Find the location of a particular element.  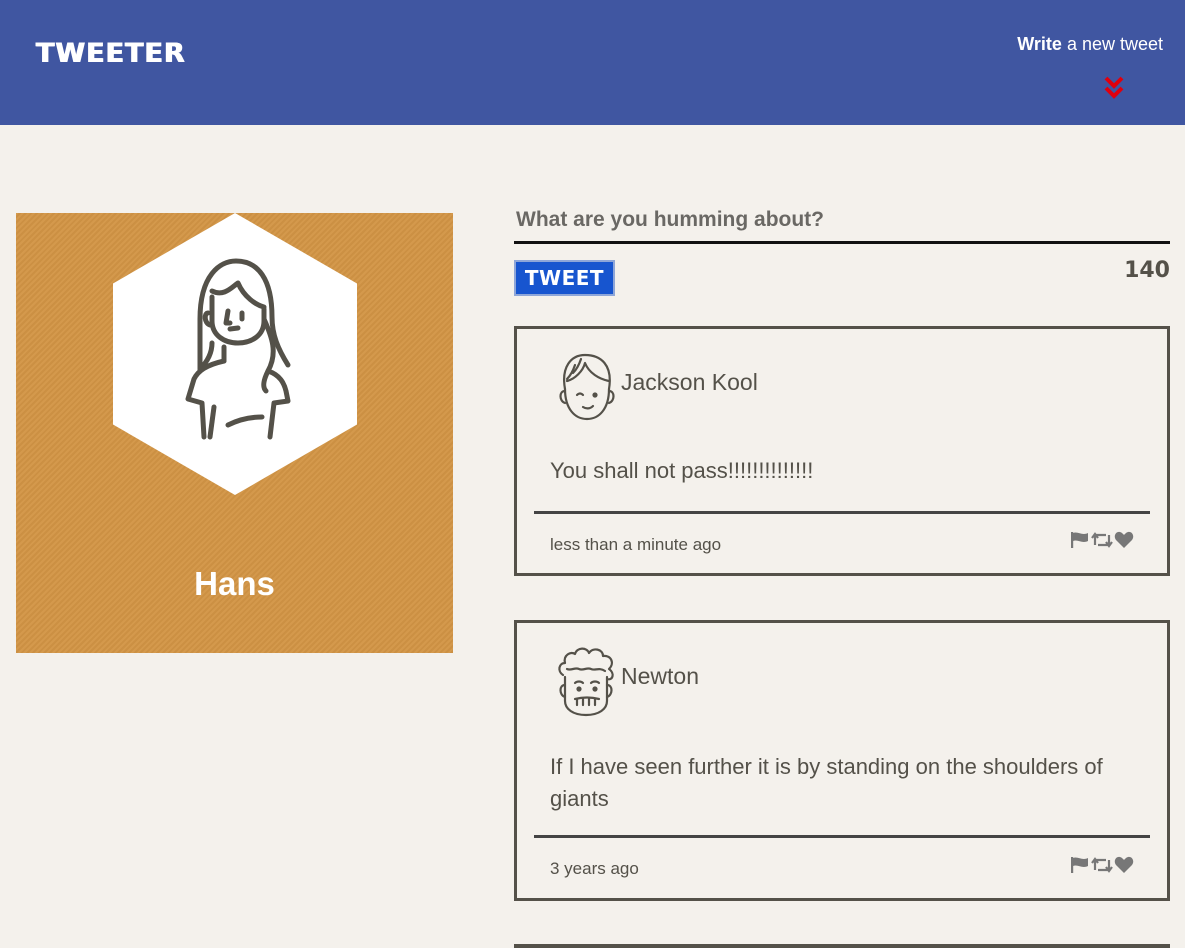

compose-toggle-label: Write a new tweet is located at coordinates (1090, 44).